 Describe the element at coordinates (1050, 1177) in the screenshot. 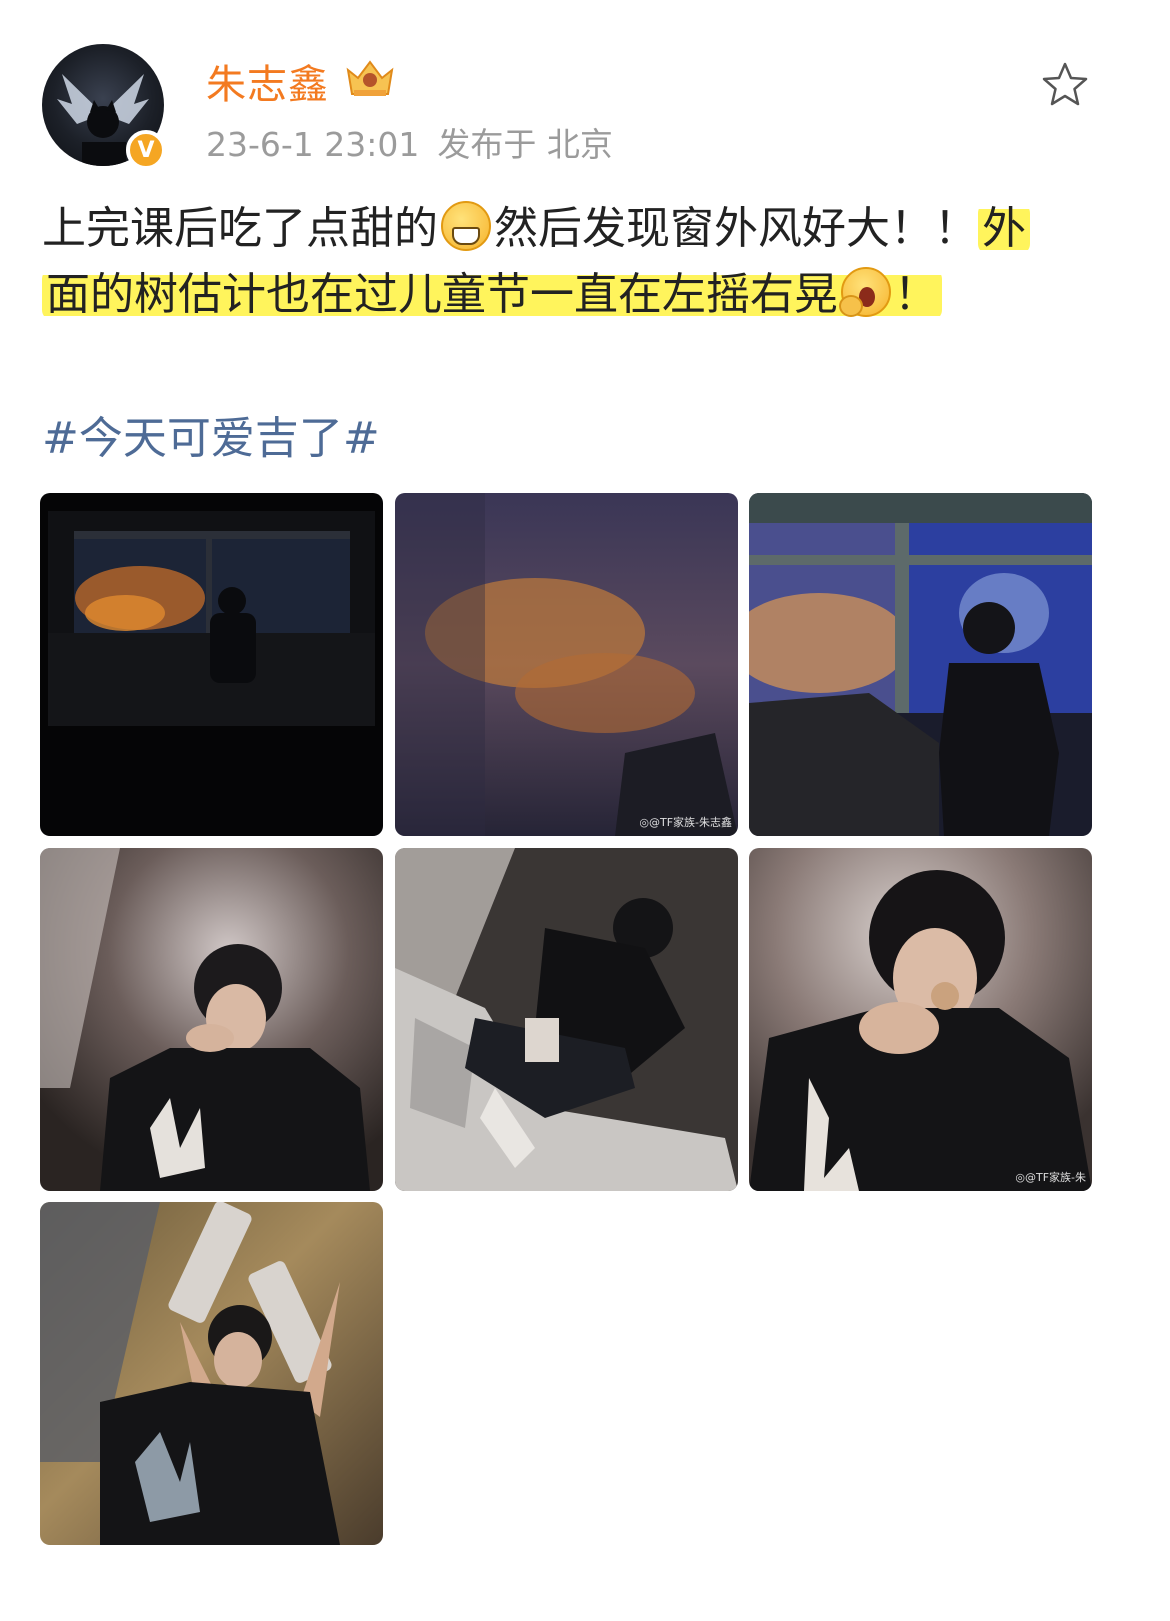

I see `photo-6-watermark: ◎@TF家族-朱` at that location.